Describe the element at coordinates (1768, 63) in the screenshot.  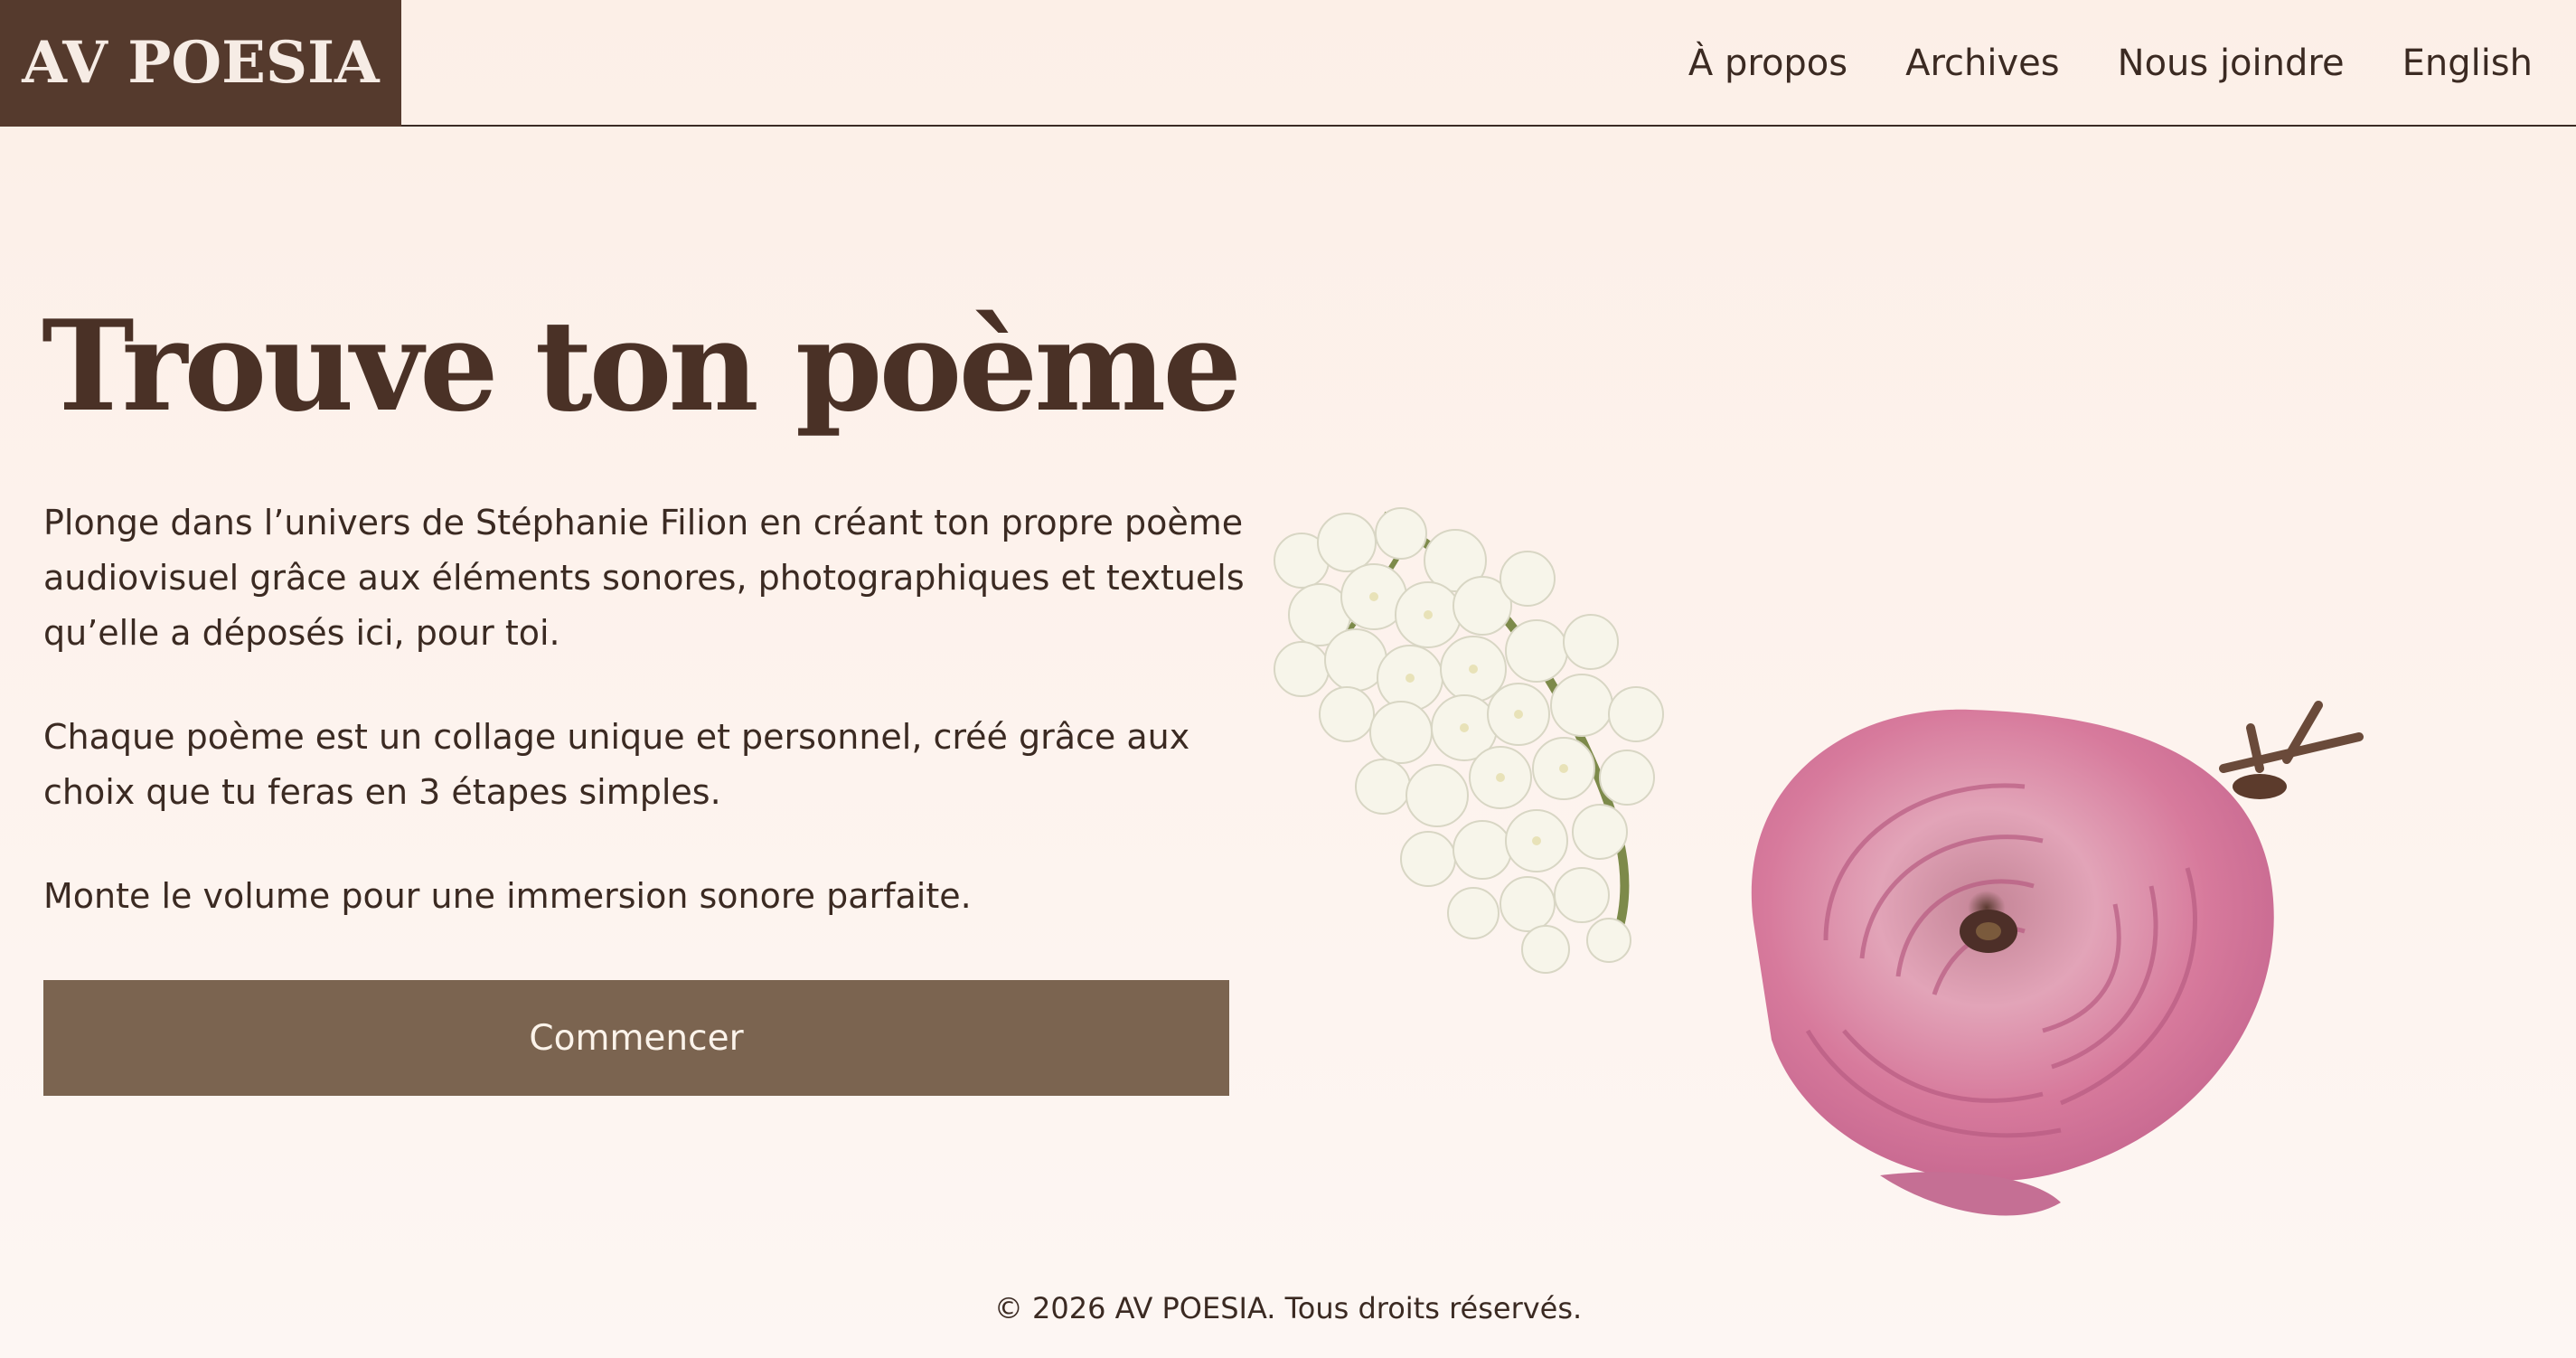
I see `nav-link-about: À propos` at that location.